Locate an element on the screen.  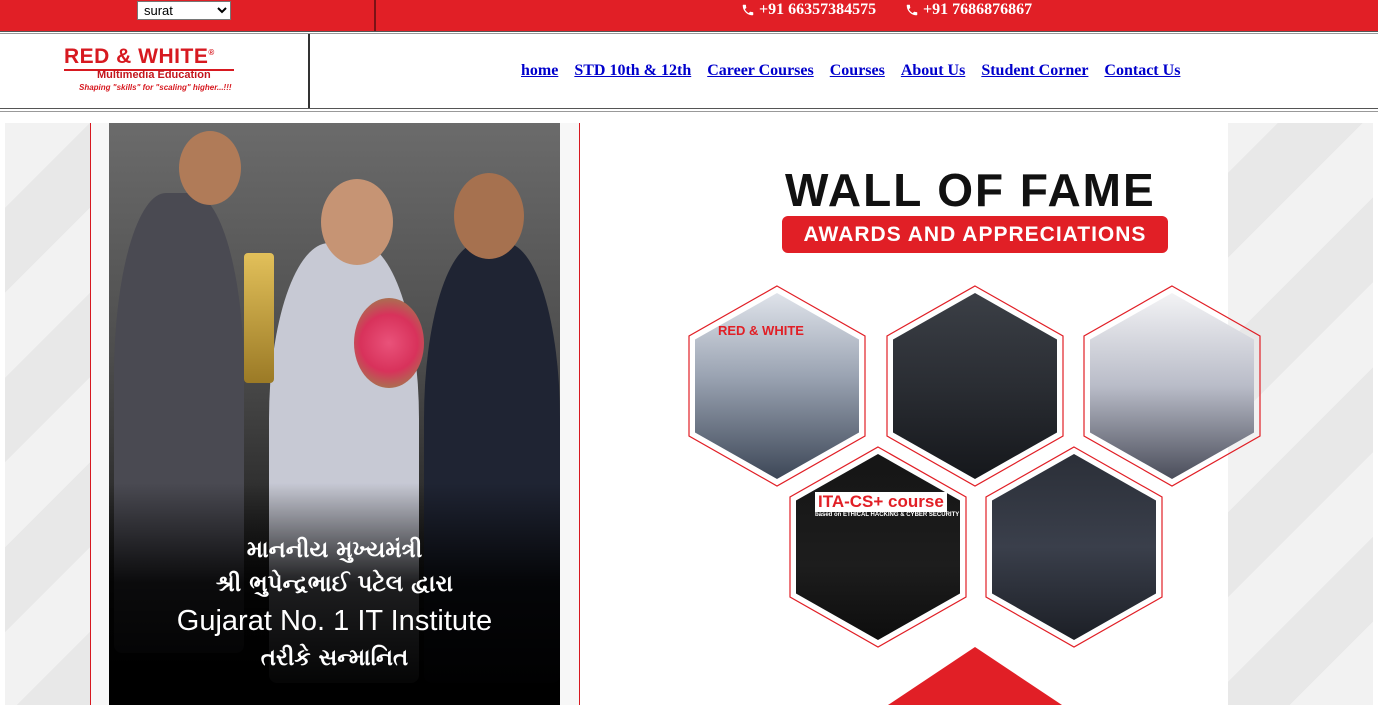
caption-line-2: શ્રી ભુપેન્દ્રભાઈ પટેલ દ્વારા is located at coordinates (334, 584).